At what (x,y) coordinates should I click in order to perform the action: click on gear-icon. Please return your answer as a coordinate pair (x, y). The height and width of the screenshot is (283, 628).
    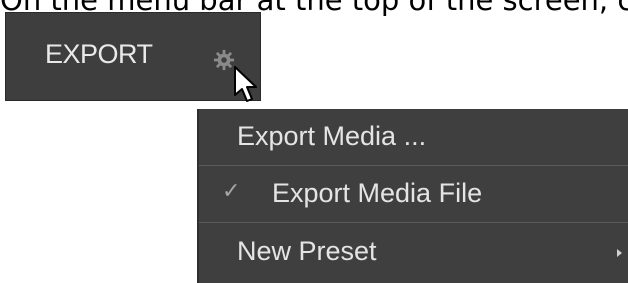
    Looking at the image, I should click on (224, 60).